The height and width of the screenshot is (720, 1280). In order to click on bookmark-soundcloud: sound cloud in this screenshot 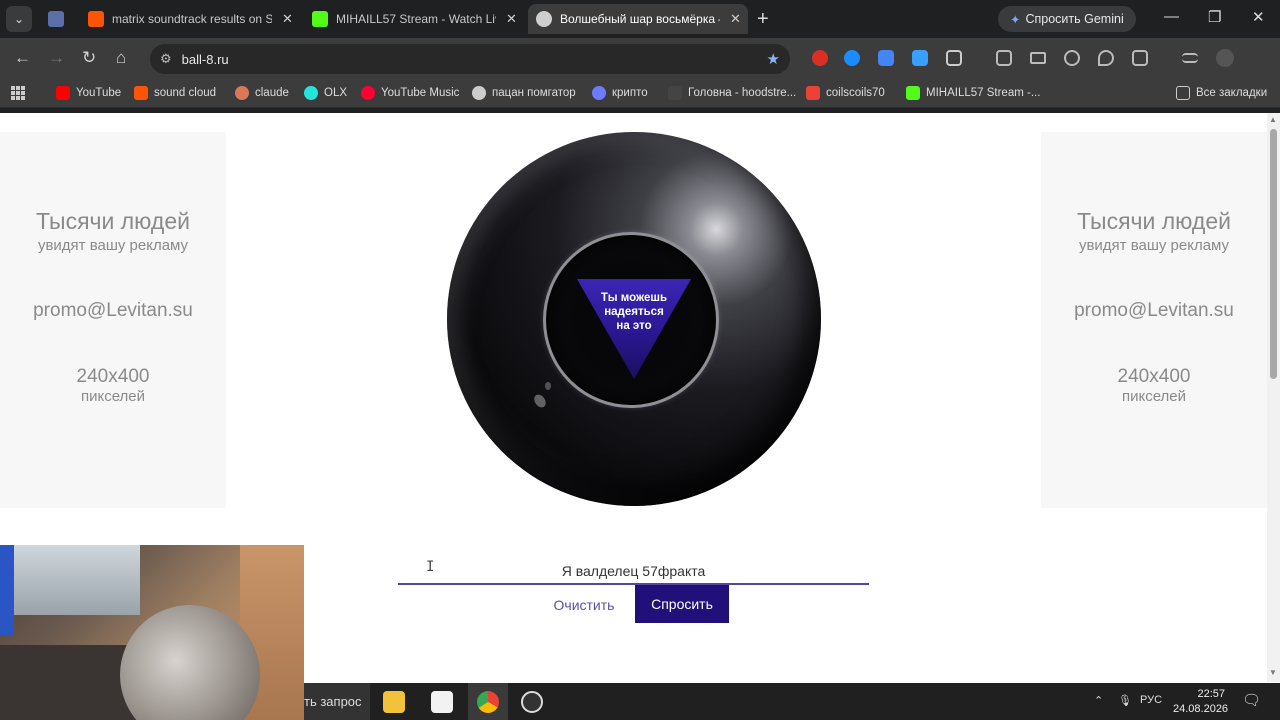, I will do `click(175, 93)`.